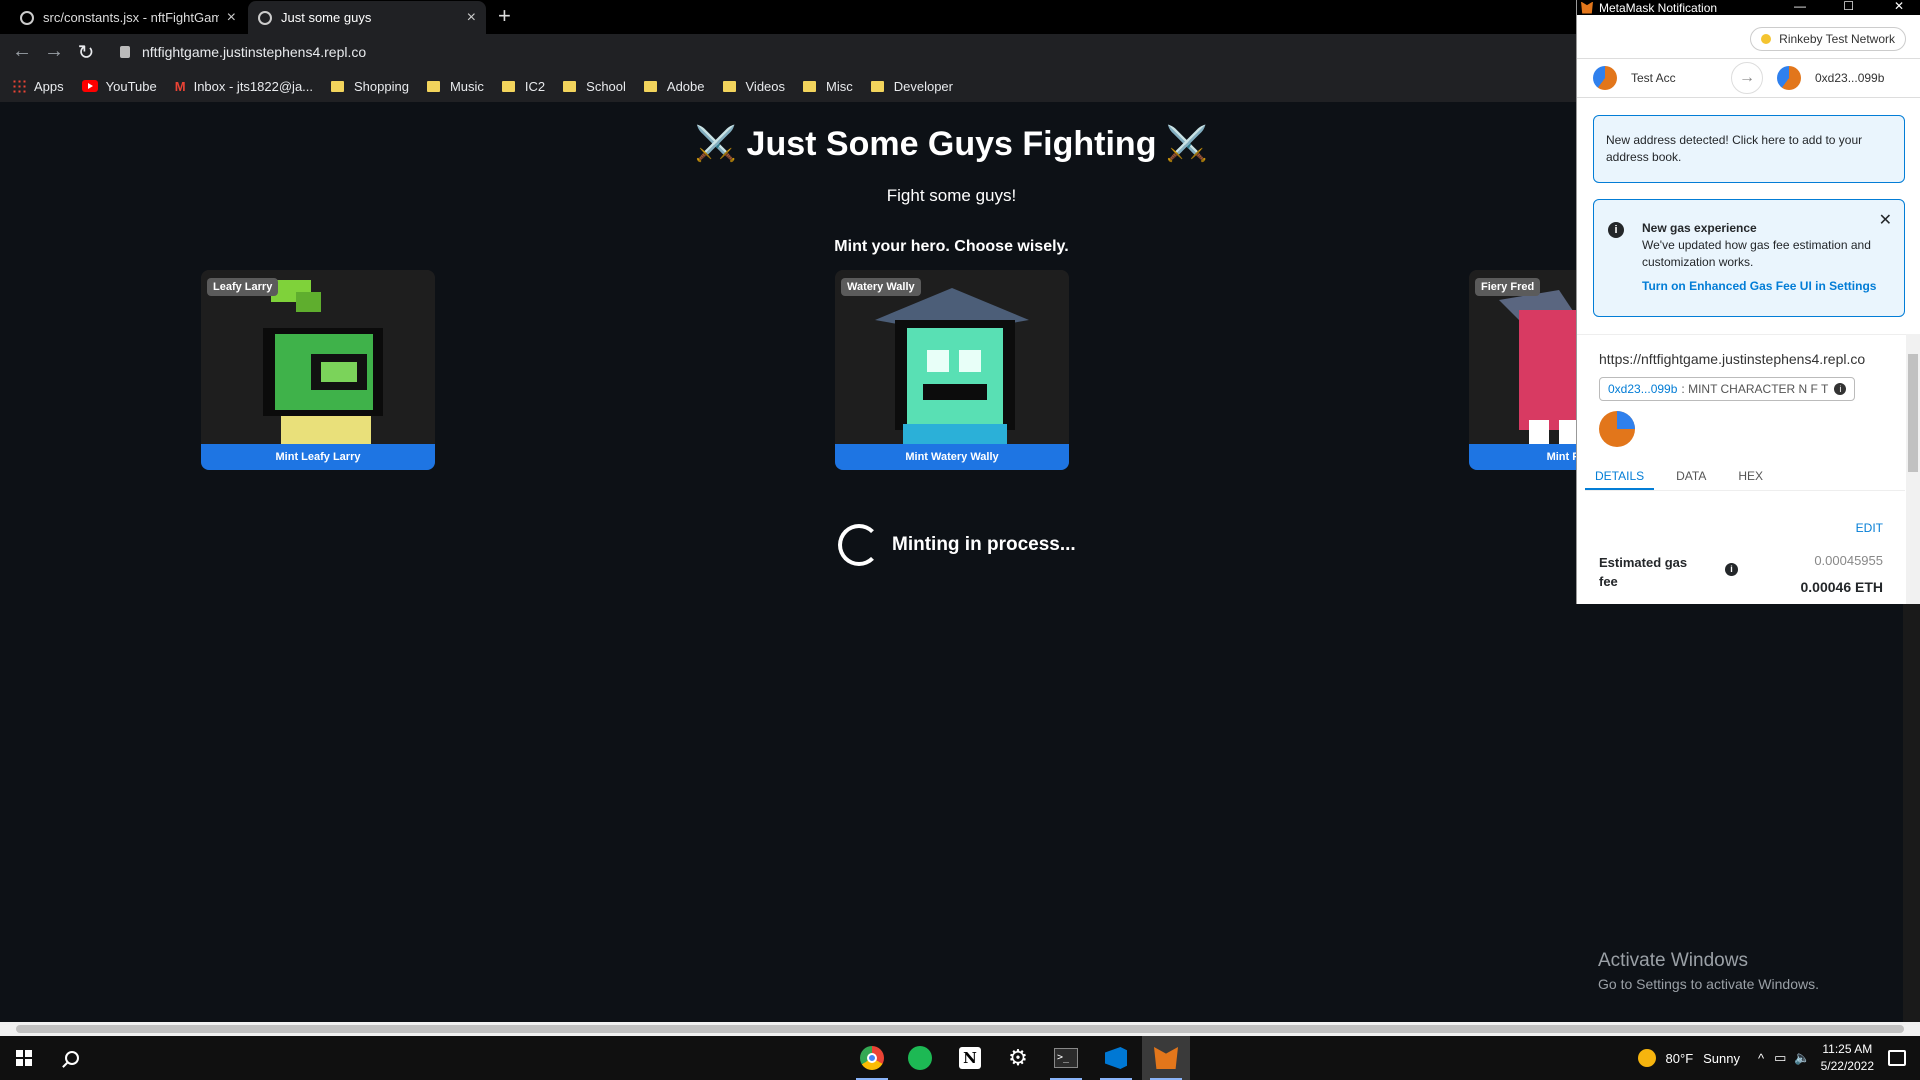  I want to click on transaction-tabs: DETAILS DATA HEX, so click(1745, 476).